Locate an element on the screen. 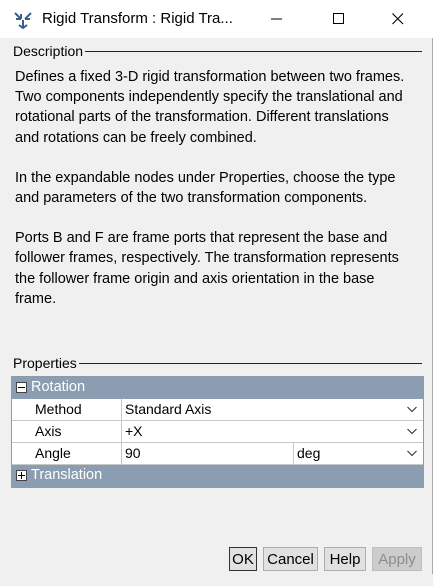 Image resolution: width=437 pixels, height=586 pixels. axis-label: Axis is located at coordinates (48, 431).